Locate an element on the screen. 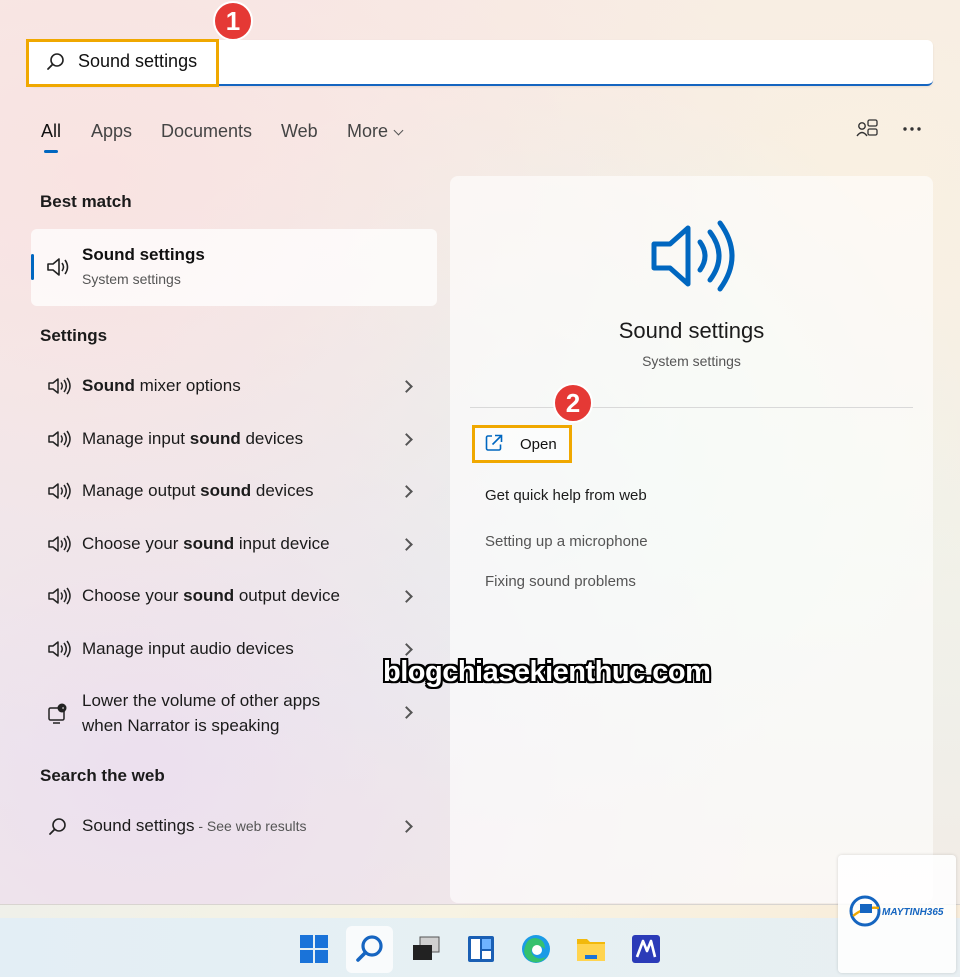 The width and height of the screenshot is (960, 977). settings-result-item: Choose your sound input device is located at coordinates (206, 543).